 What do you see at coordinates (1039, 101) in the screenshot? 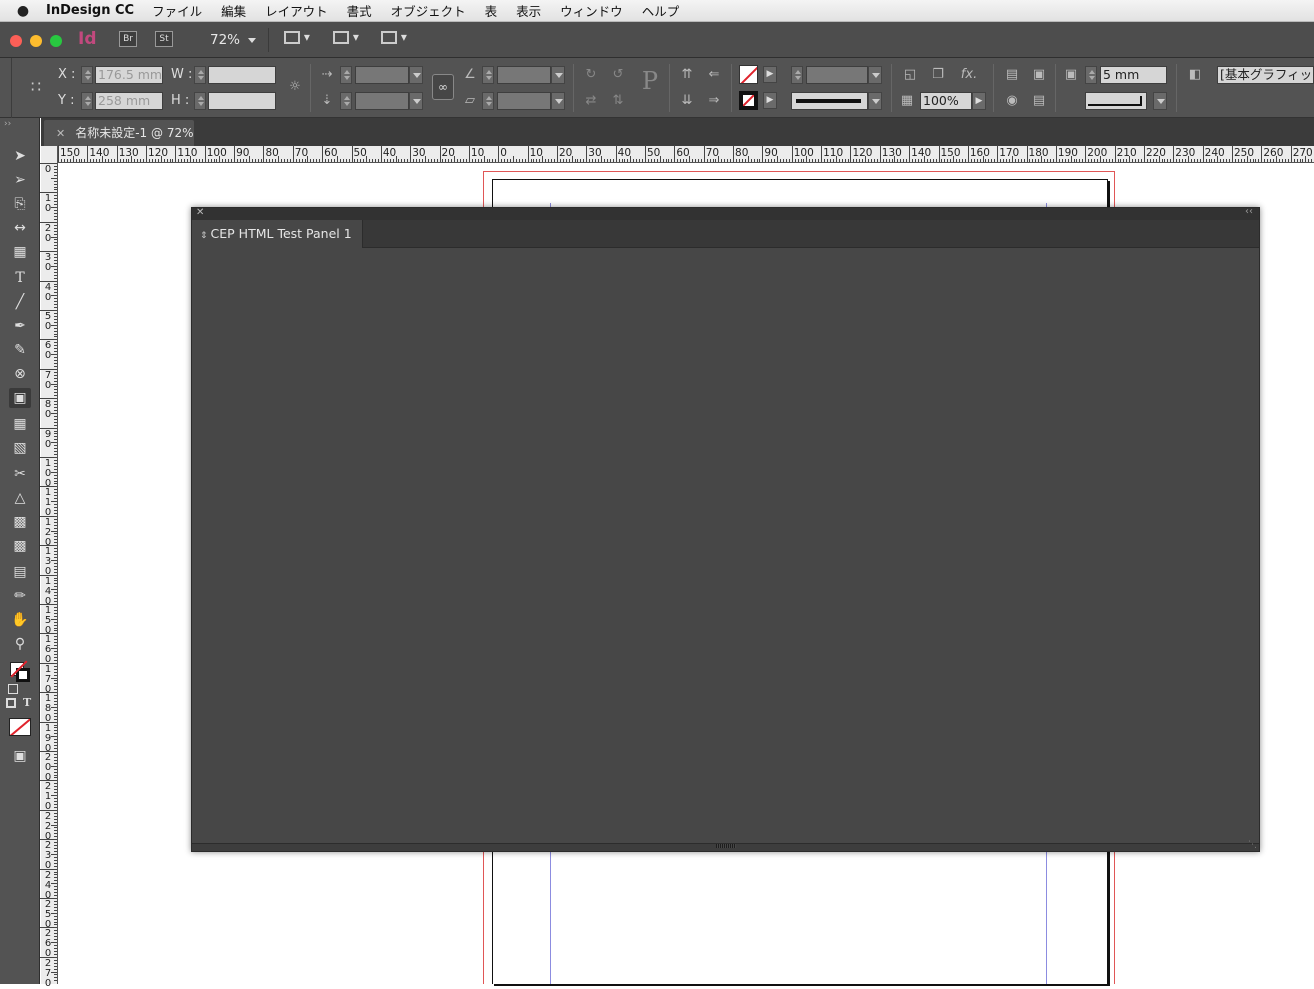
I see `text-wrap-jump-icon: ▤` at bounding box center [1039, 101].